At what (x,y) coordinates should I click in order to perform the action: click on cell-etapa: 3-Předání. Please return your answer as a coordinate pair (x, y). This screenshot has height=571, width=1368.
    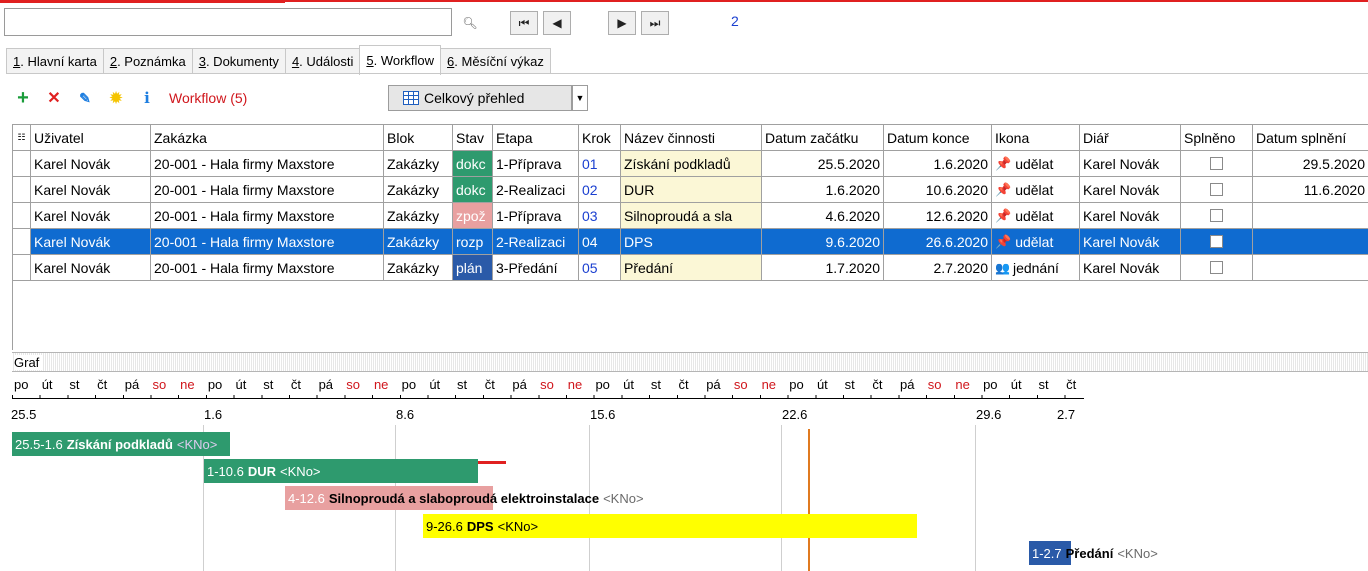
    Looking at the image, I should click on (536, 268).